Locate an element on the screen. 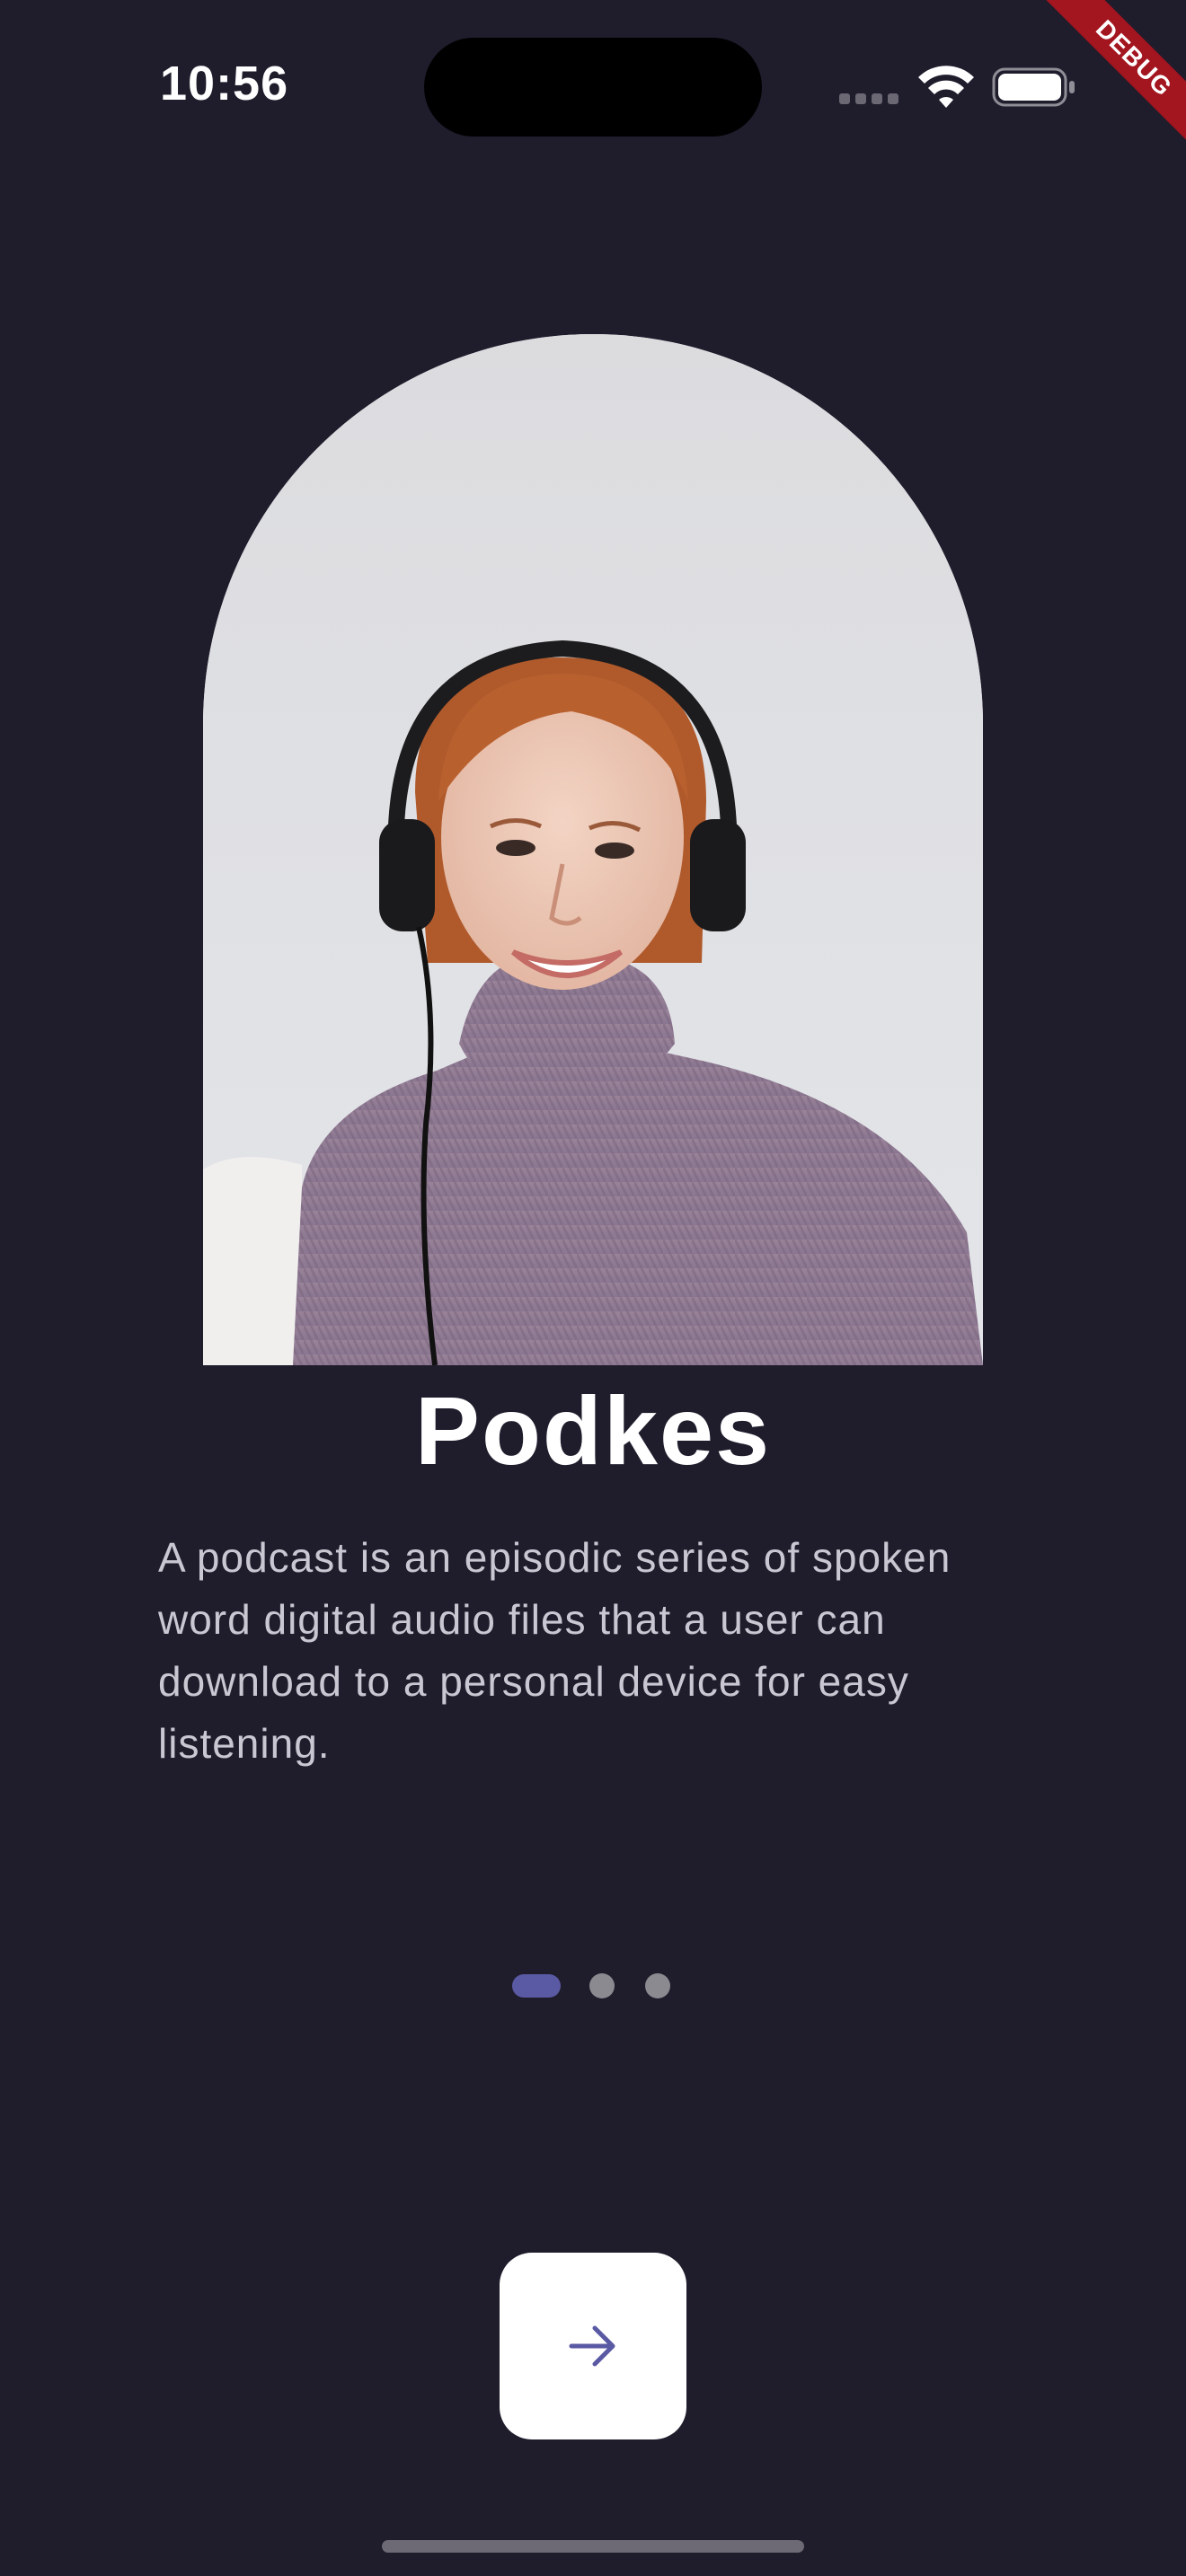 The image size is (1186, 2576). debug-banner: DEBUG is located at coordinates (1096, 90).